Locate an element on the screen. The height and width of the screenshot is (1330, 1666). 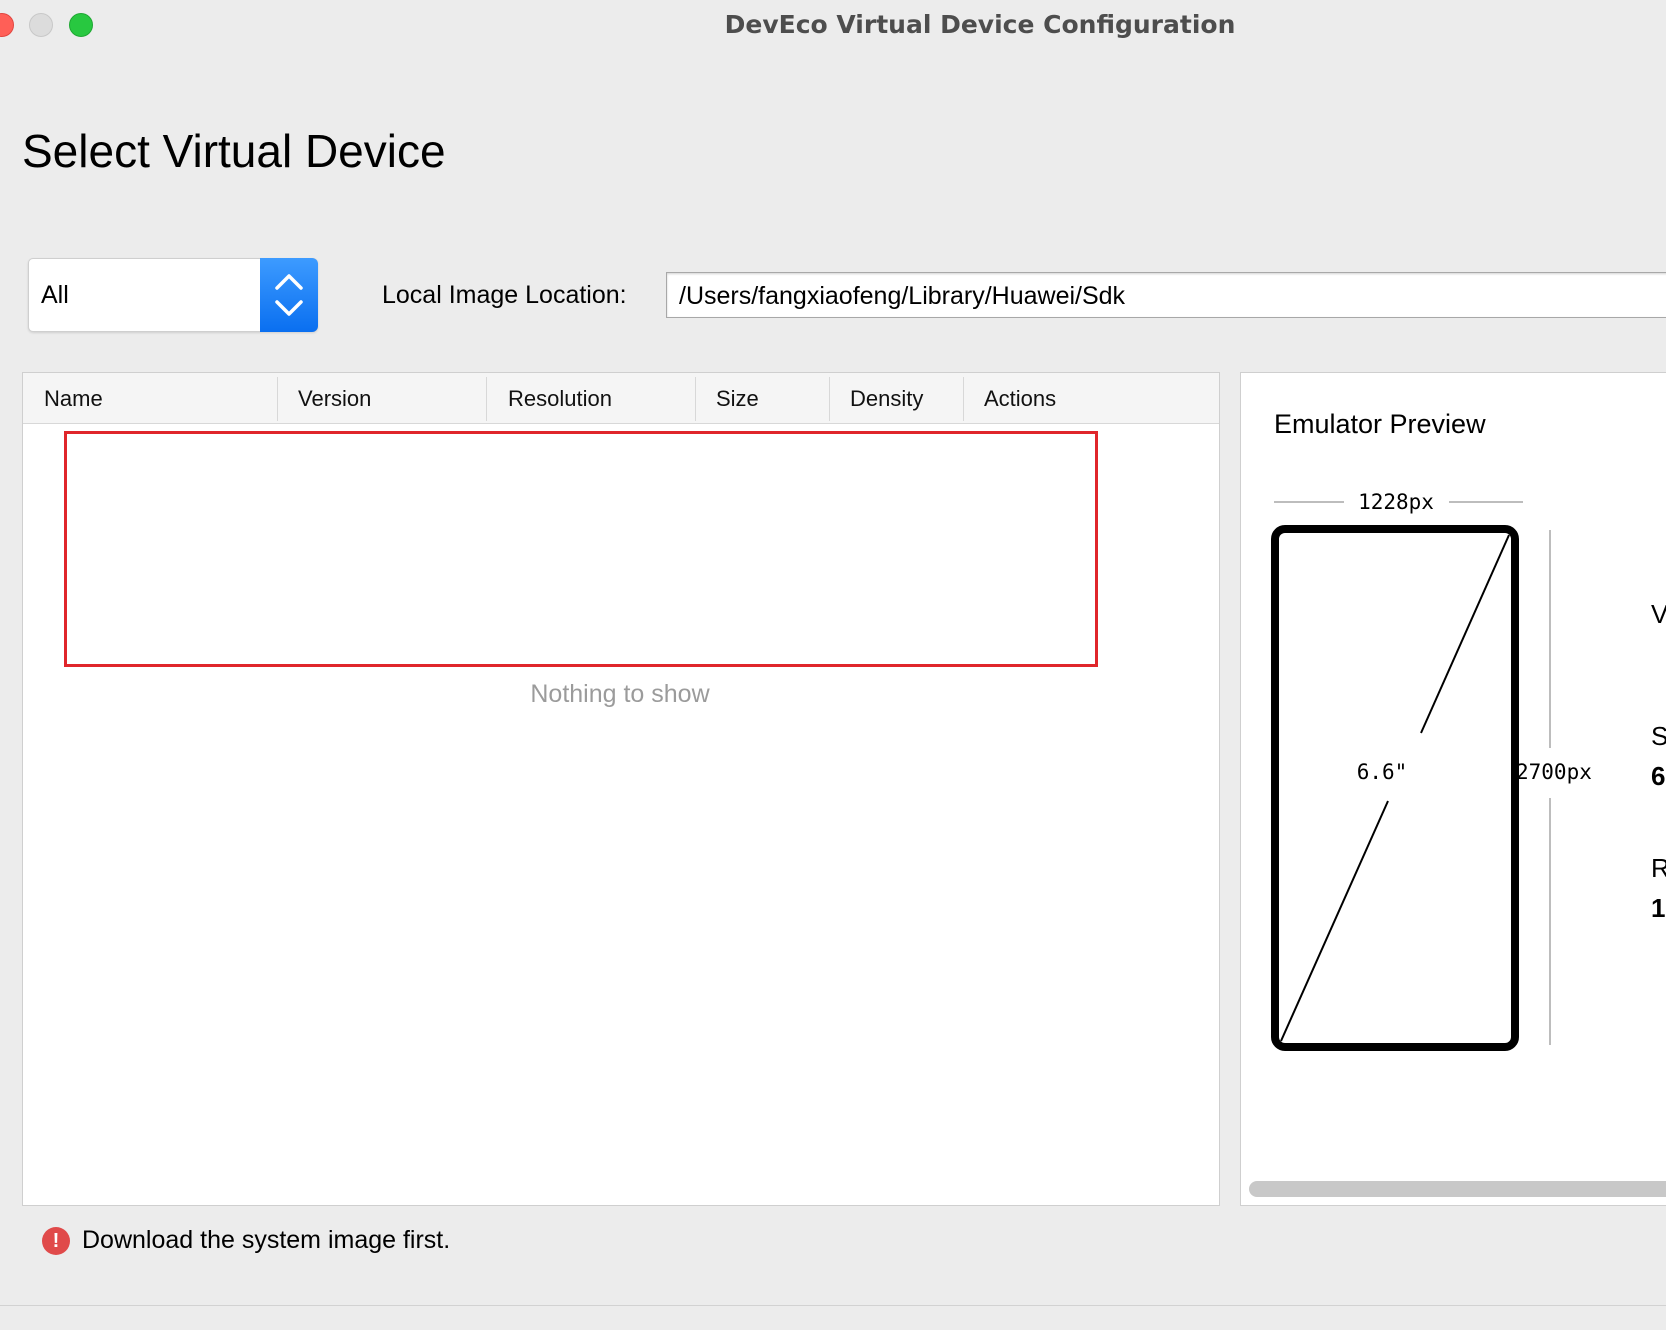
device-preview-diagram: 1228px 6.6" 2700px is located at coordinates (1431, 770).